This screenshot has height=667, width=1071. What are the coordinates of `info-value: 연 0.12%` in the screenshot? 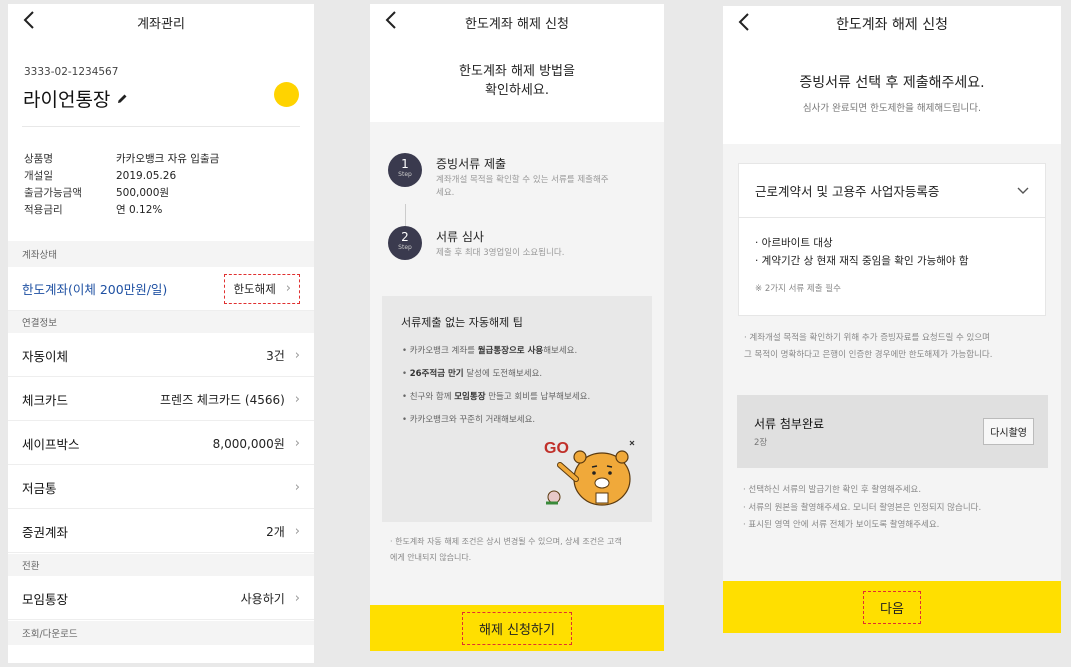 It's located at (139, 210).